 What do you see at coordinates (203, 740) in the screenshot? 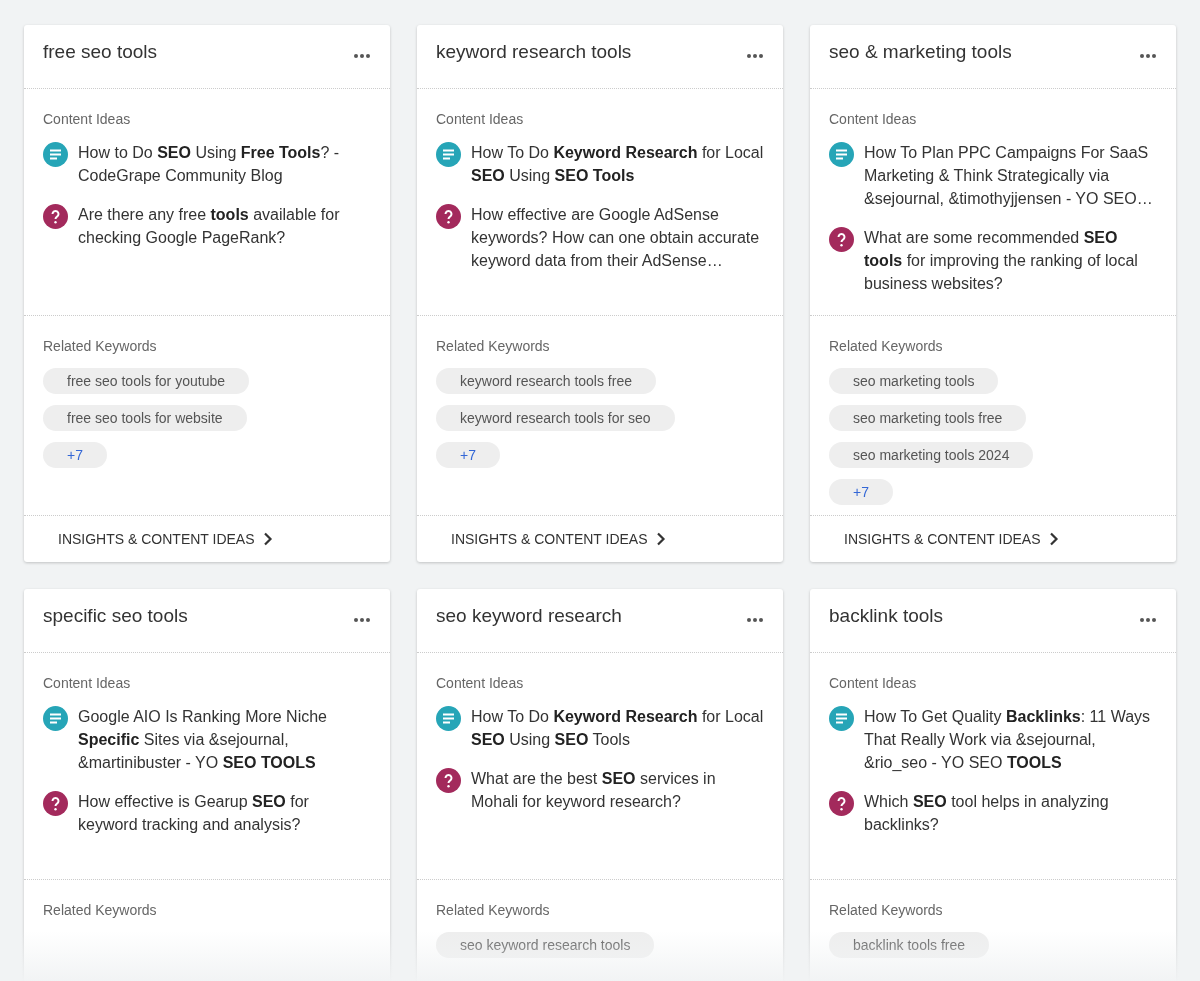
I see `content-idea: Google AIO Is Ranking More Niche Specific Sites via &sejournal, &martinibuster - YO SEO TOOLS` at bounding box center [203, 740].